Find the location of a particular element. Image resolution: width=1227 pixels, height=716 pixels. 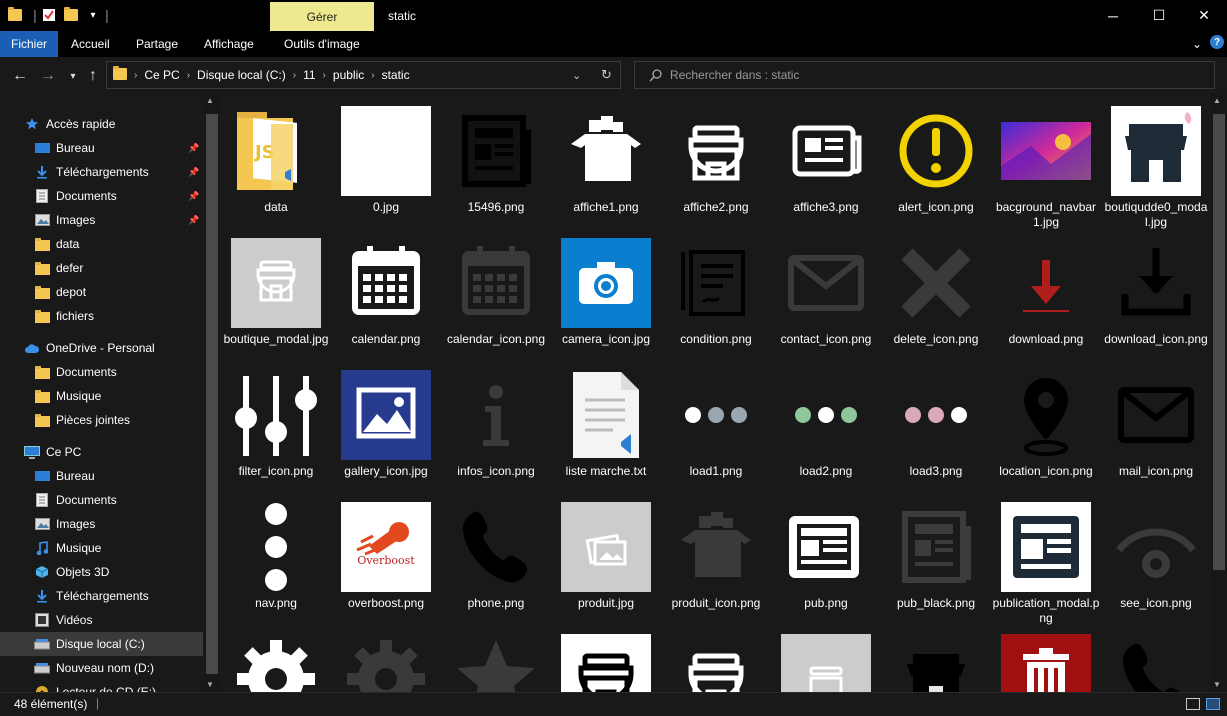

file-item: affiche1.png is located at coordinates (606, 158).